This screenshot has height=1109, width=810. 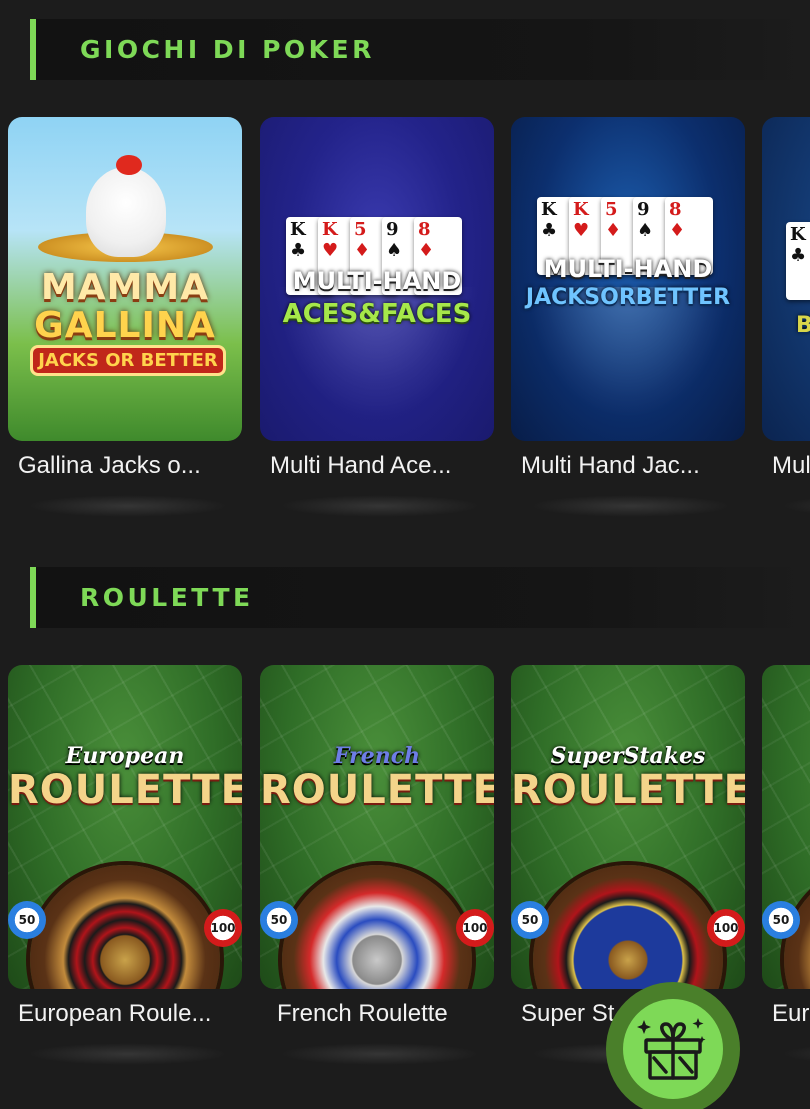 I want to click on game-card-partial: K ♣ B Mul, so click(x=786, y=317).